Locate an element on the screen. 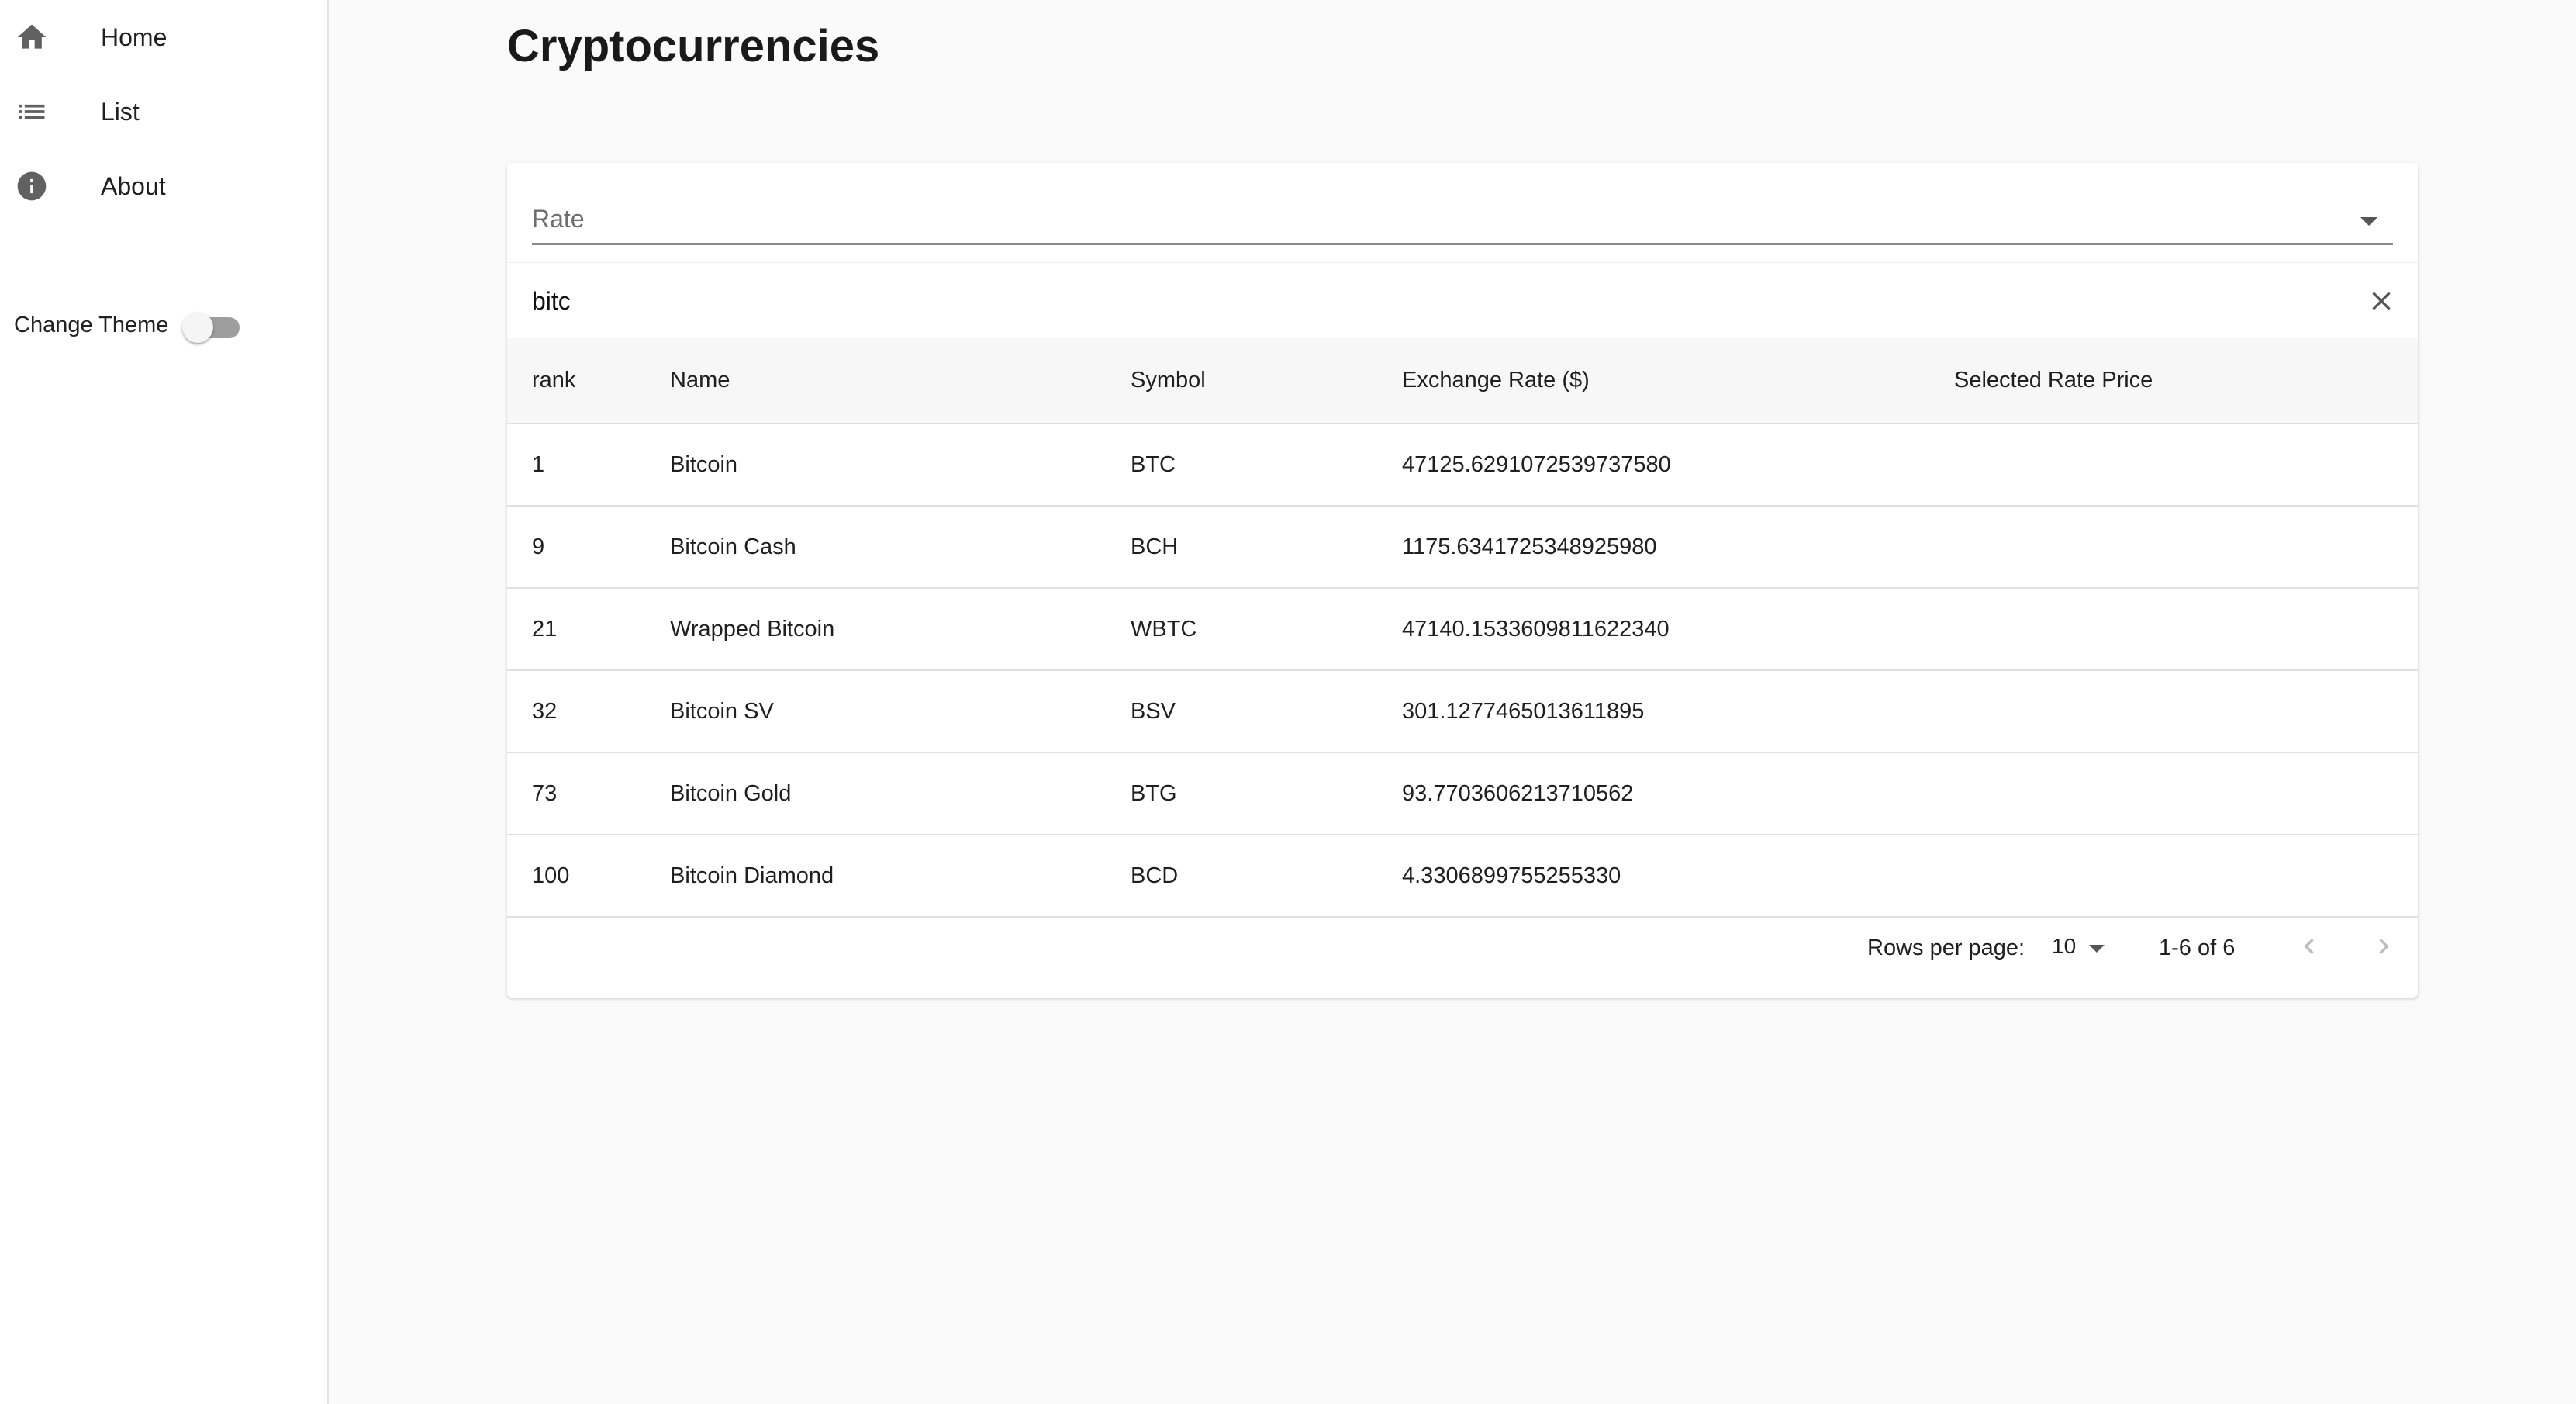 The height and width of the screenshot is (1404, 2576). previous-page-button is located at coordinates (2310, 946).